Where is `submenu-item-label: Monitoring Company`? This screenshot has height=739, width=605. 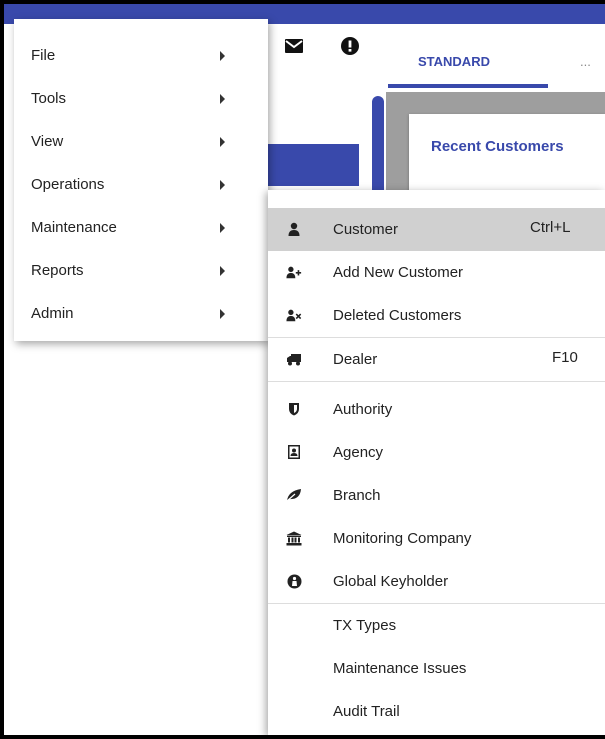 submenu-item-label: Monitoring Company is located at coordinates (402, 538).